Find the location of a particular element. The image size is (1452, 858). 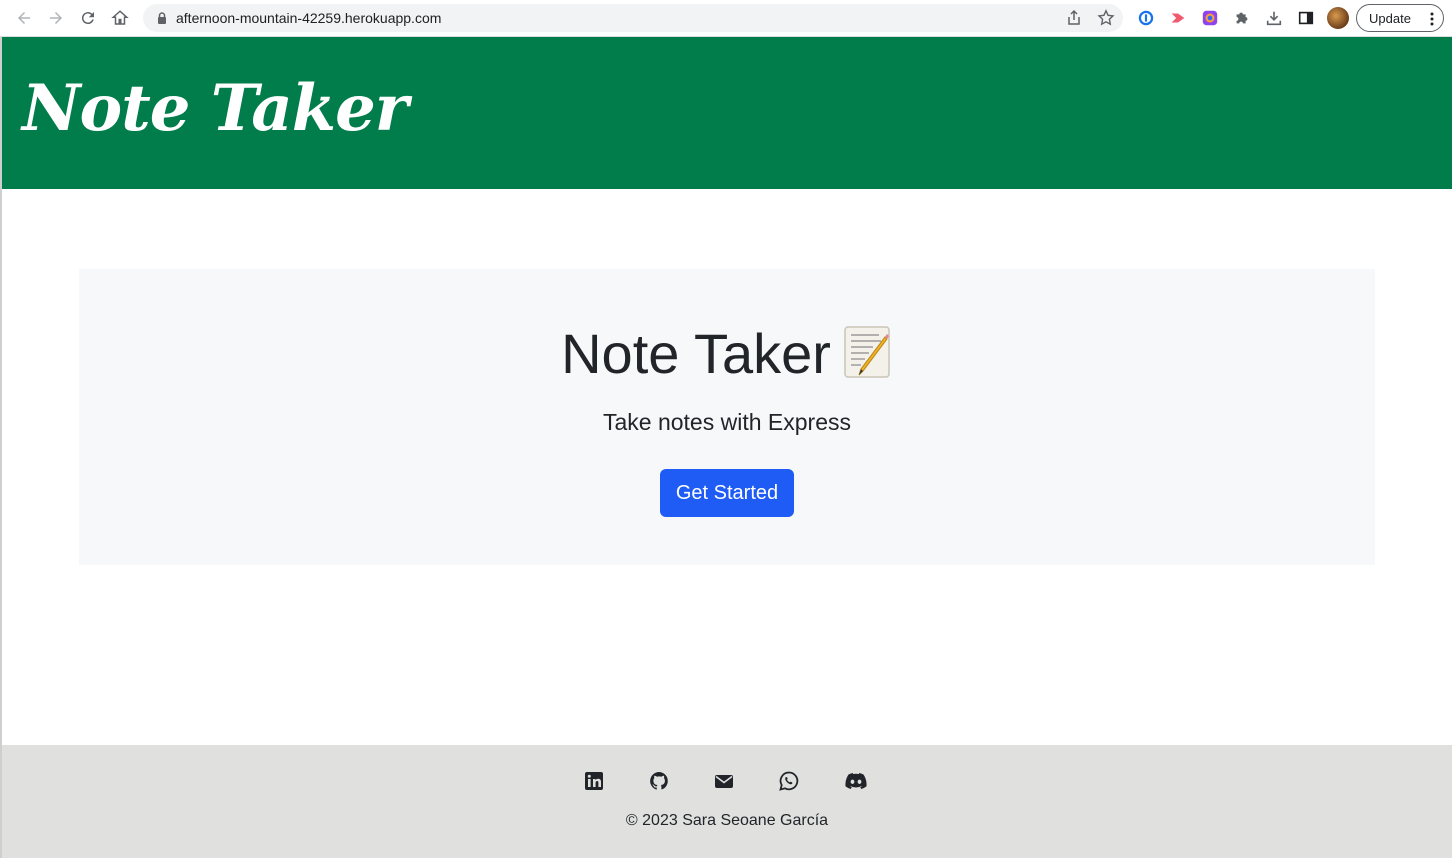

update-button: Update is located at coordinates (1400, 18).